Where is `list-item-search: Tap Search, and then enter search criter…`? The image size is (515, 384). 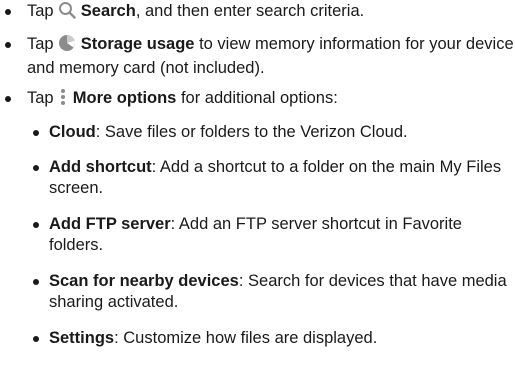
list-item-search: Tap Search, and then enter search criter… is located at coordinates (257, 13).